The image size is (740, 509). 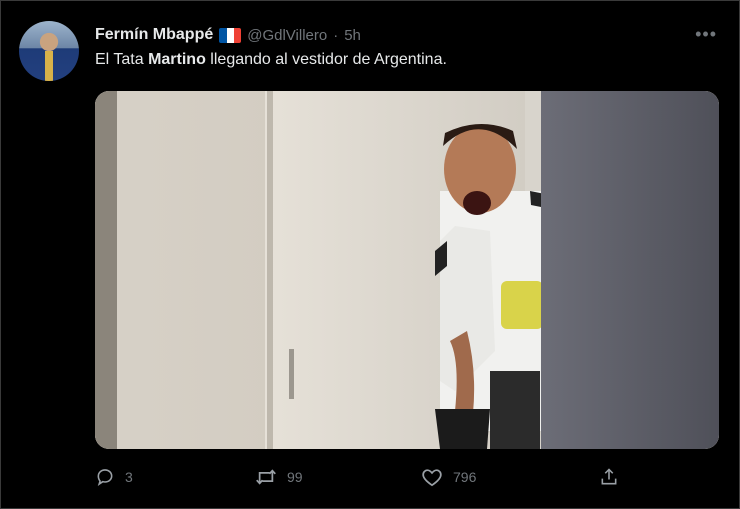 I want to click on retweet-button: 99, so click(x=279, y=477).